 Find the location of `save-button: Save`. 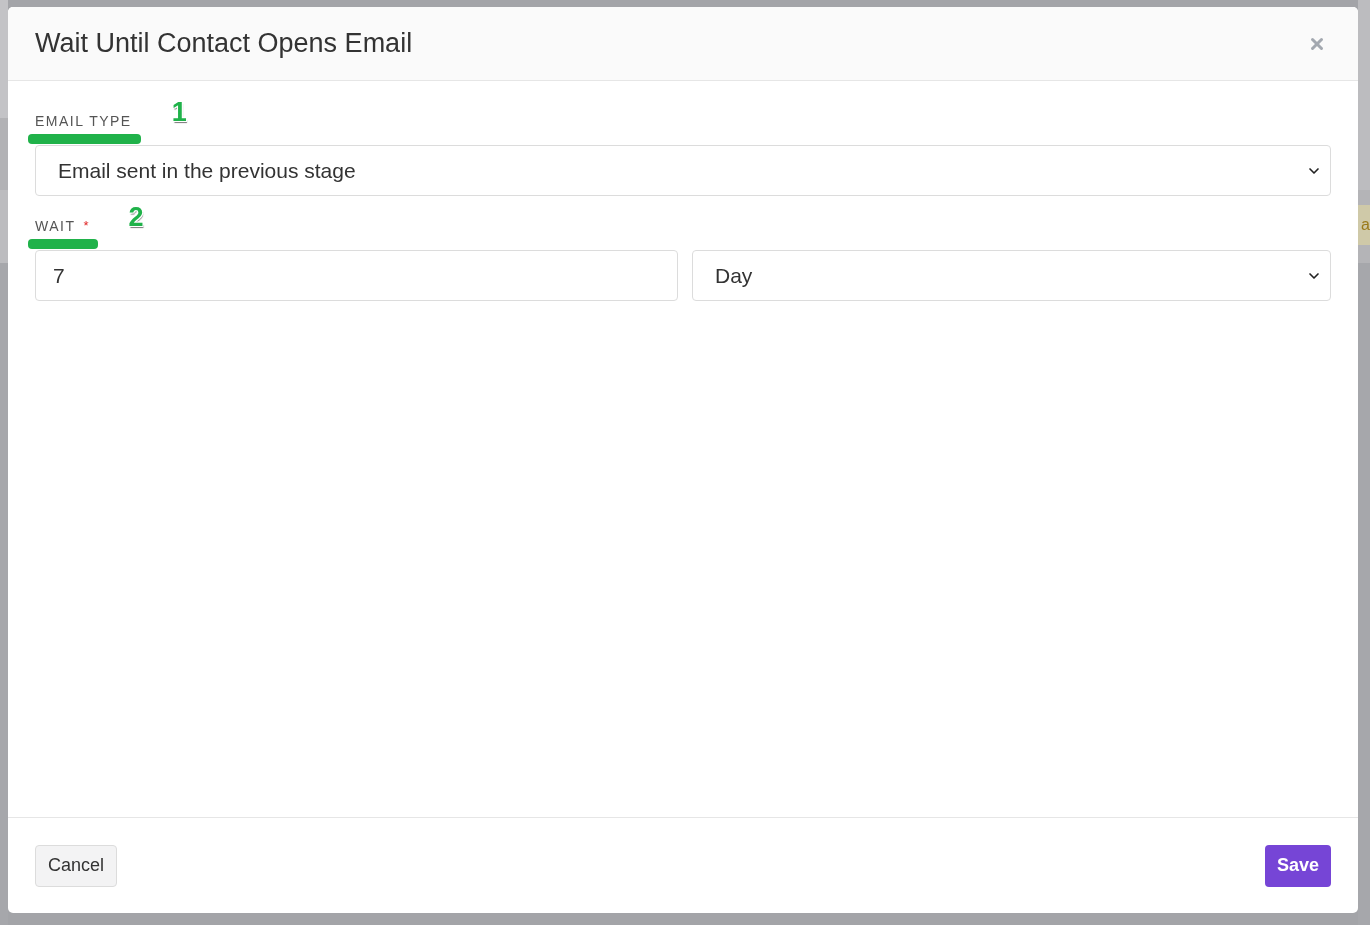

save-button: Save is located at coordinates (1297, 865).